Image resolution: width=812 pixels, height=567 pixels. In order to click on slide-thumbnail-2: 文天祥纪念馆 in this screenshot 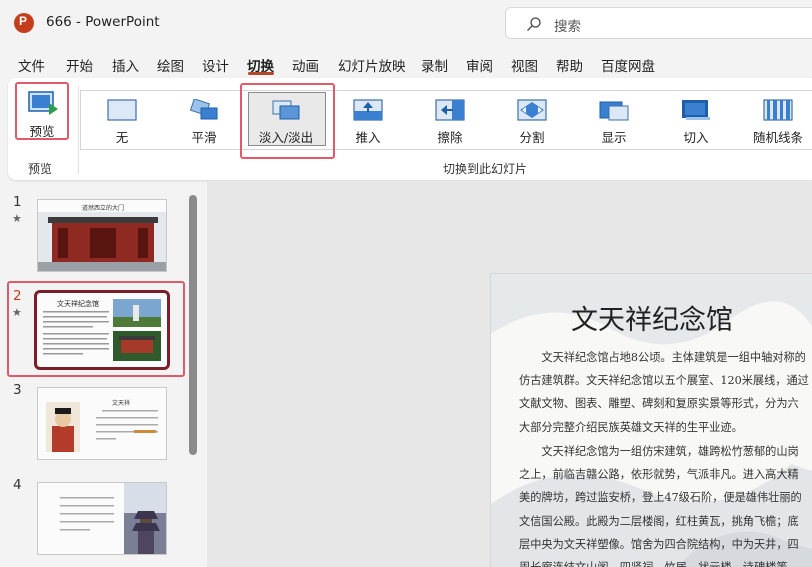, I will do `click(102, 330)`.